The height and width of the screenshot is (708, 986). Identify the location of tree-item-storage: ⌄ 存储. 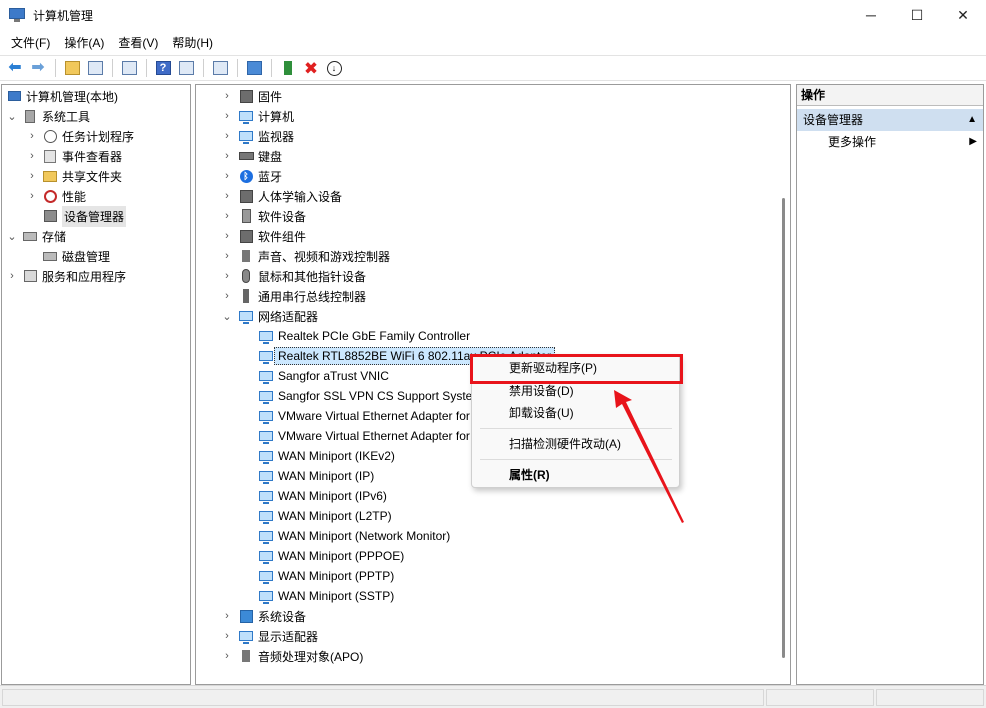
(36, 236).